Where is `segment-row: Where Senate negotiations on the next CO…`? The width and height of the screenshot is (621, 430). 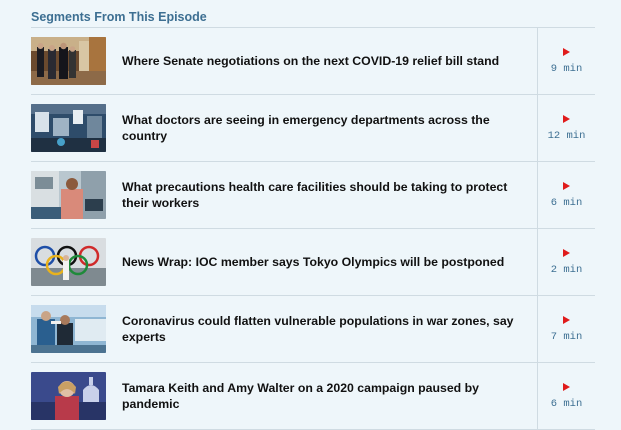
segment-row: Where Senate negotiations on the next CO… is located at coordinates (313, 61).